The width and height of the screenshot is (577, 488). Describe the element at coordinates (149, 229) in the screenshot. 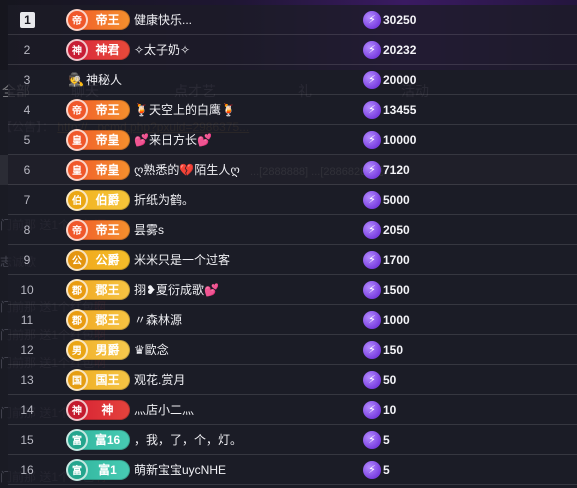

I see `user-nickname: 昙雾s` at that location.